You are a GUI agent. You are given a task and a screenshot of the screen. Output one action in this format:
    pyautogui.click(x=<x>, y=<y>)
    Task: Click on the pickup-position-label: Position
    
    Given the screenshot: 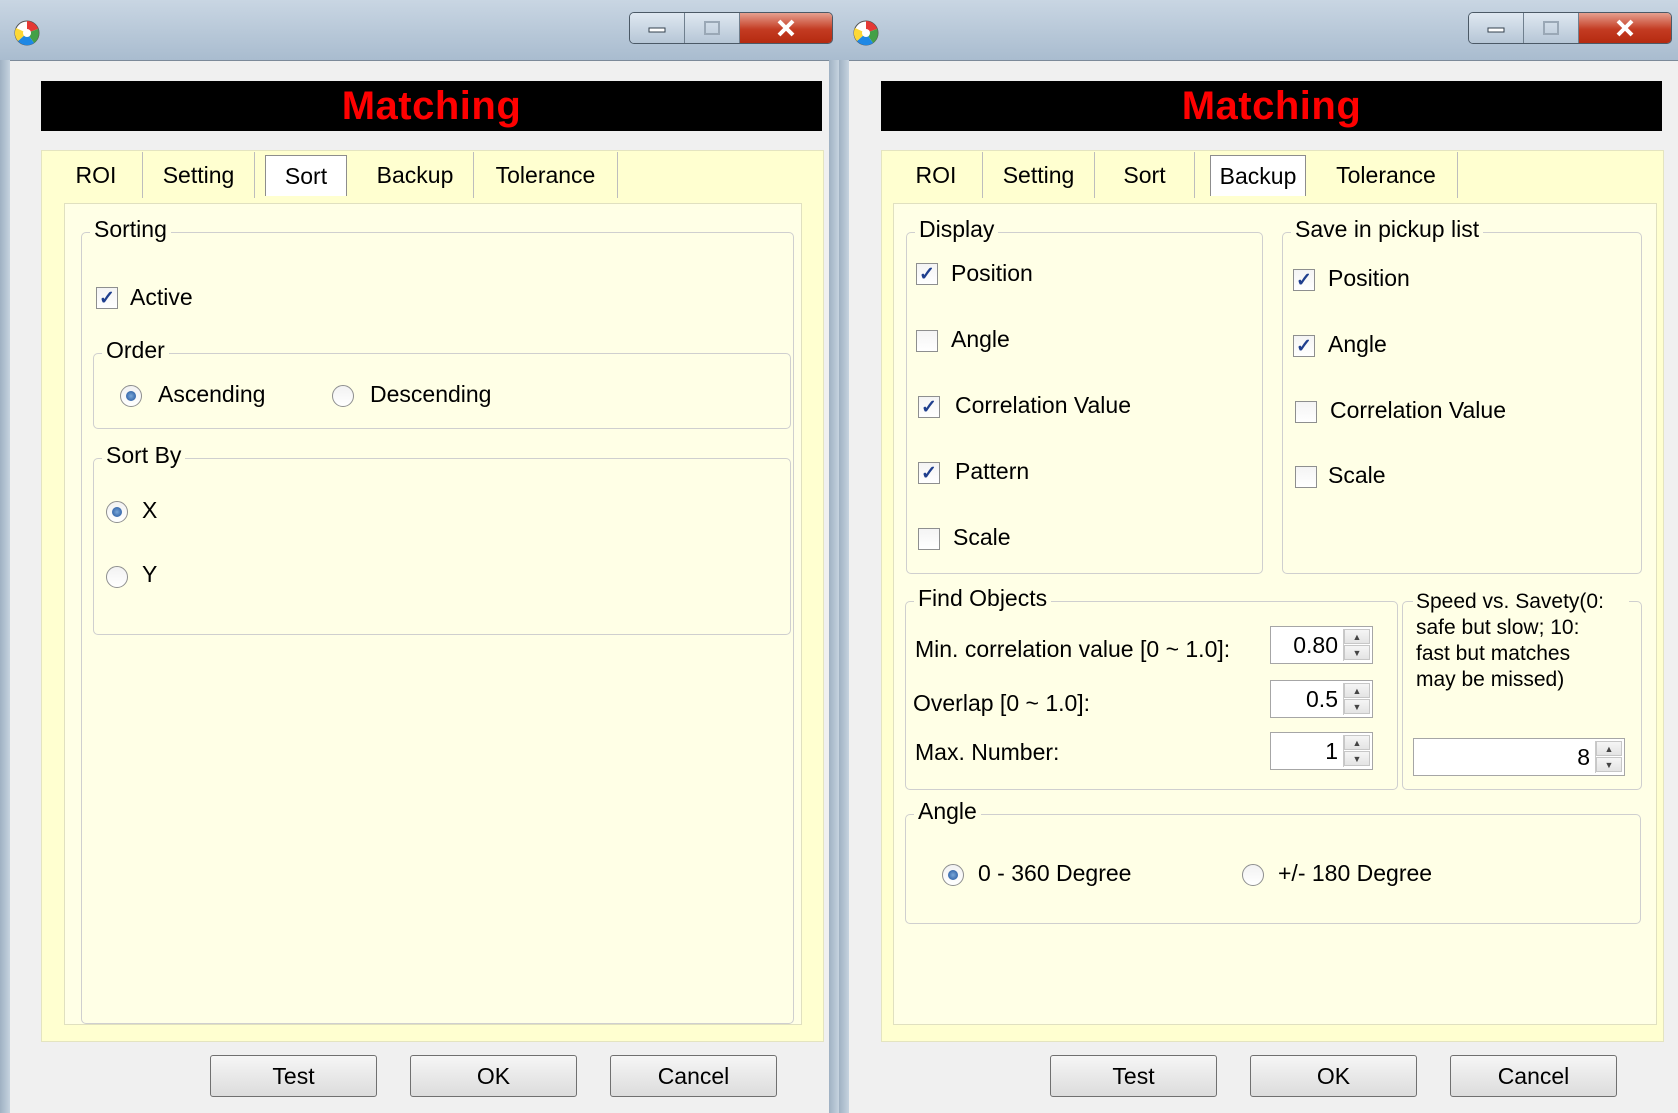 What is the action you would take?
    pyautogui.click(x=1369, y=278)
    